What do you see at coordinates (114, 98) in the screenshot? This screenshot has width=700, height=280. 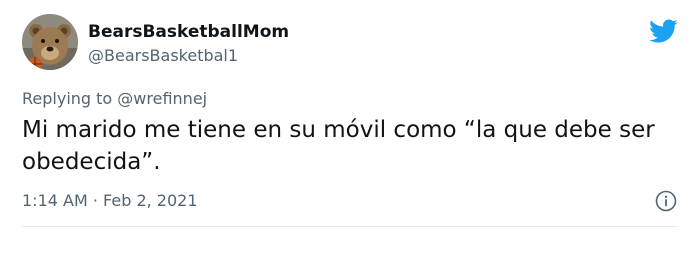 I see `reply-context: Replying to @wrefinnej` at bounding box center [114, 98].